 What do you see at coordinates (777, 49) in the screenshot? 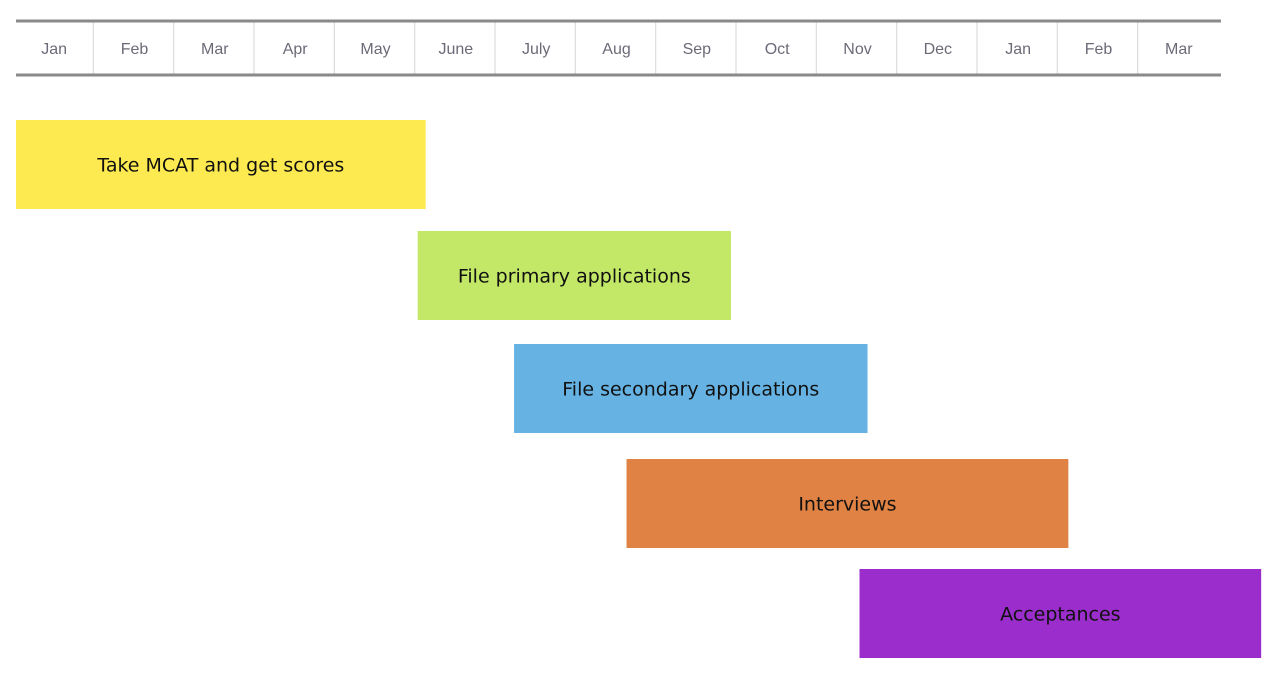
I see `month-label: Oct` at bounding box center [777, 49].